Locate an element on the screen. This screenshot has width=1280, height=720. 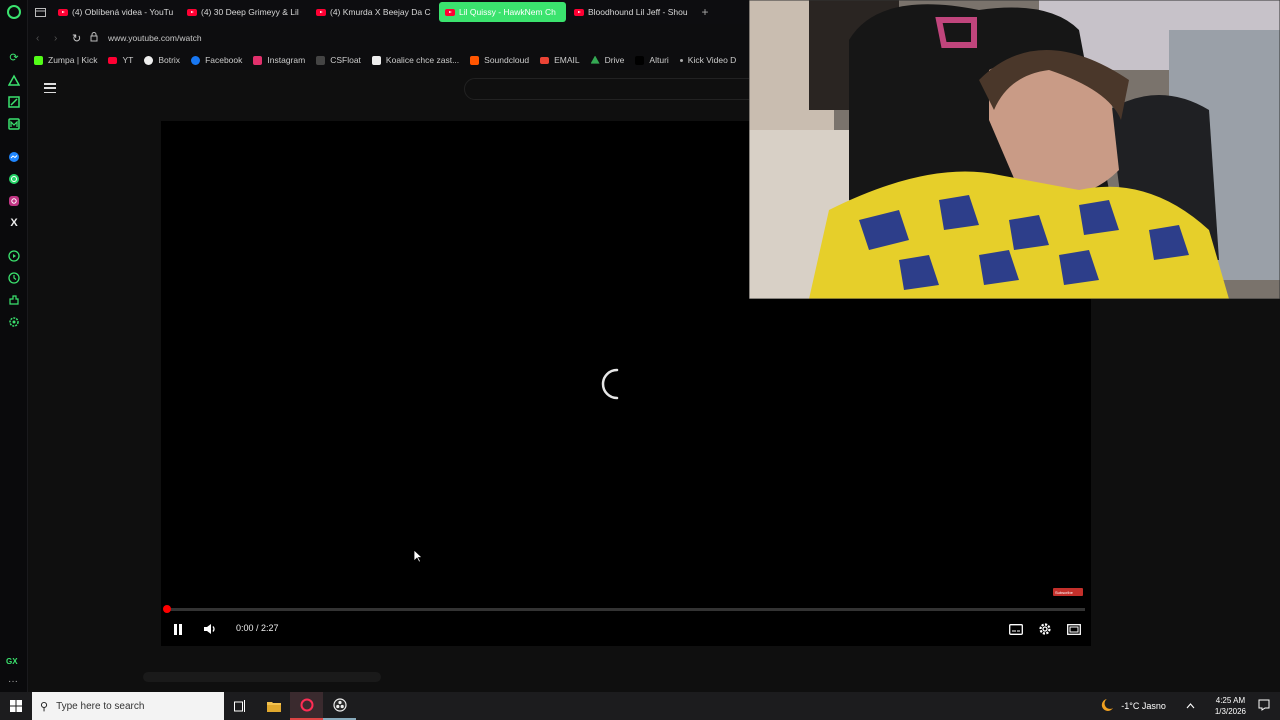
url-field: www.youtube.com/watch is located at coordinates (155, 38).